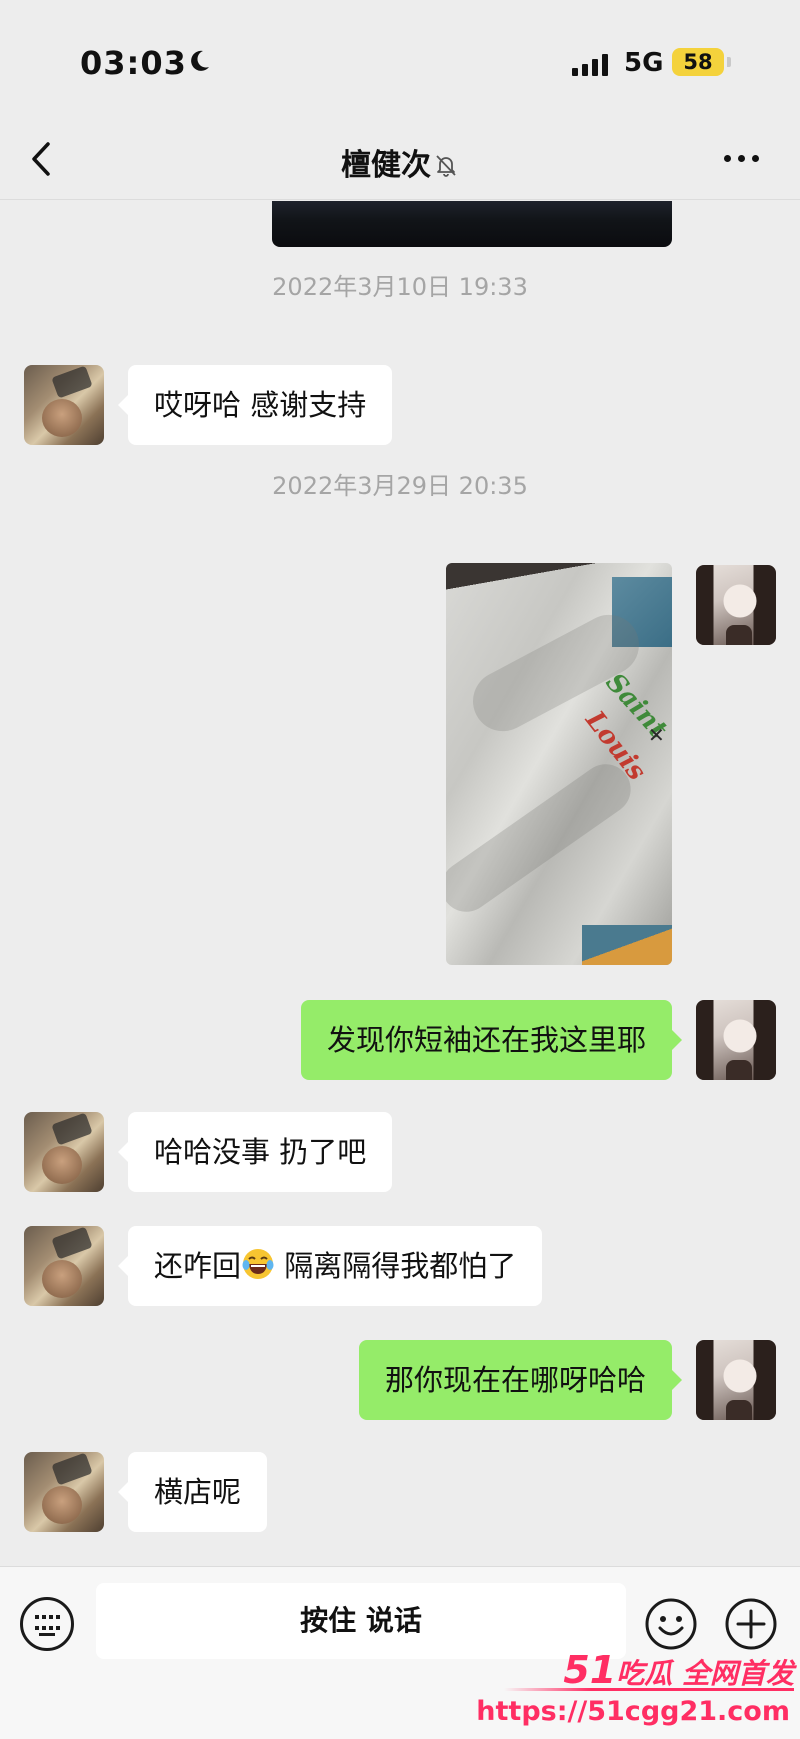  Describe the element at coordinates (729, 62) in the screenshot. I see `battery-cap` at that location.